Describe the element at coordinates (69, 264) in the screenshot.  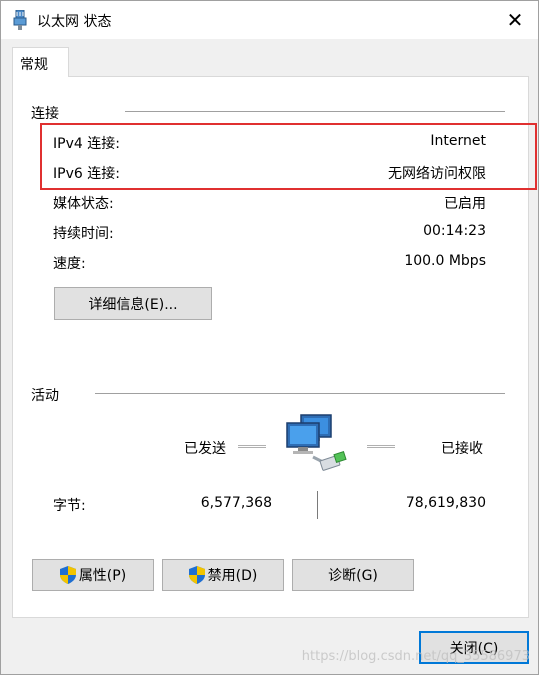
I see `speed-label: 速度:` at that location.